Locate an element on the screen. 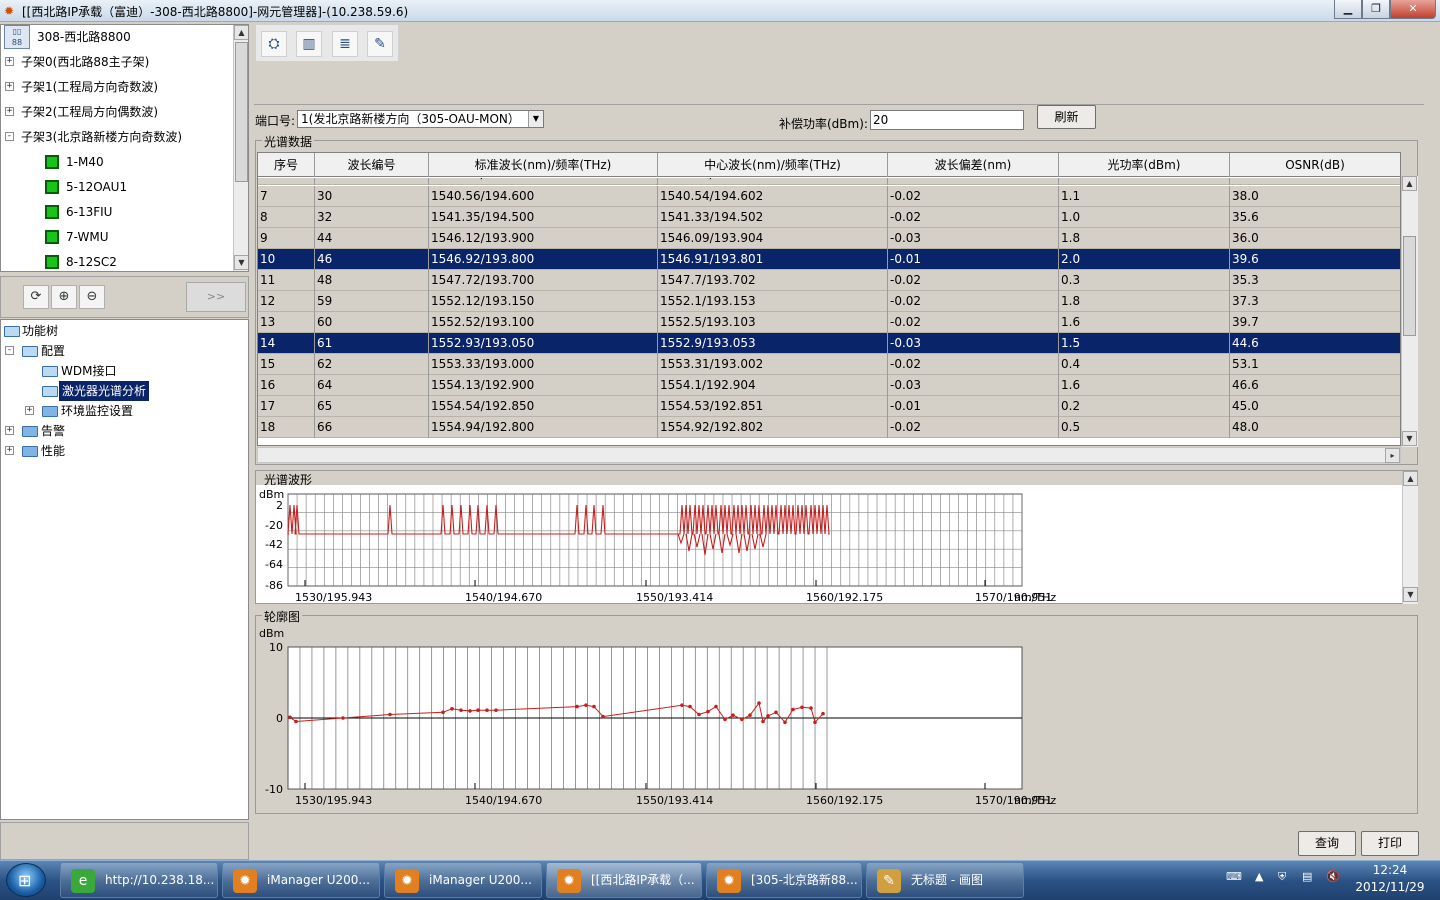 The height and width of the screenshot is (900, 1440). shield-icon: ⛨ is located at coordinates (1282, 877).